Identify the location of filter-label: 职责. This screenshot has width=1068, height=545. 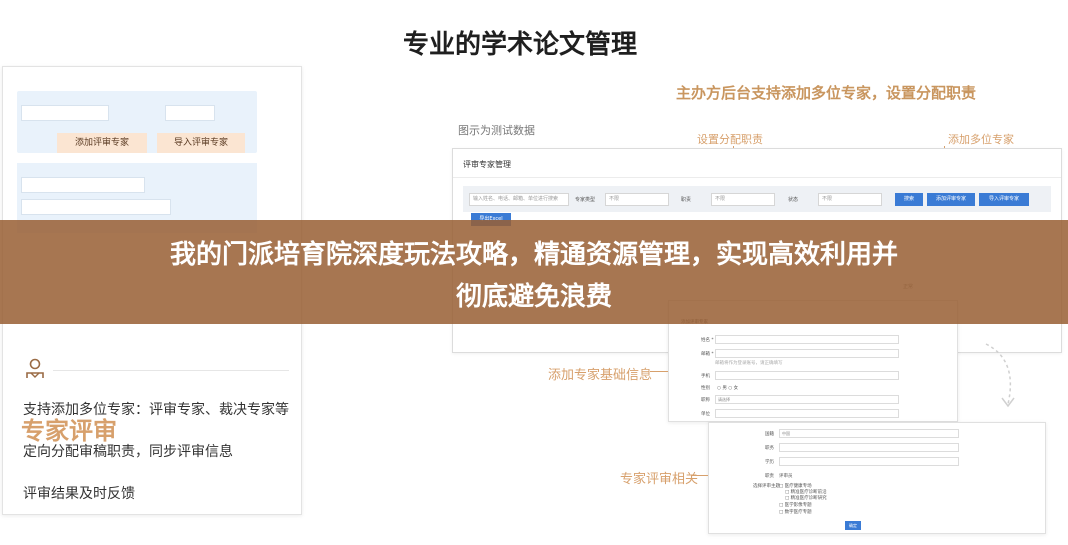
(686, 200).